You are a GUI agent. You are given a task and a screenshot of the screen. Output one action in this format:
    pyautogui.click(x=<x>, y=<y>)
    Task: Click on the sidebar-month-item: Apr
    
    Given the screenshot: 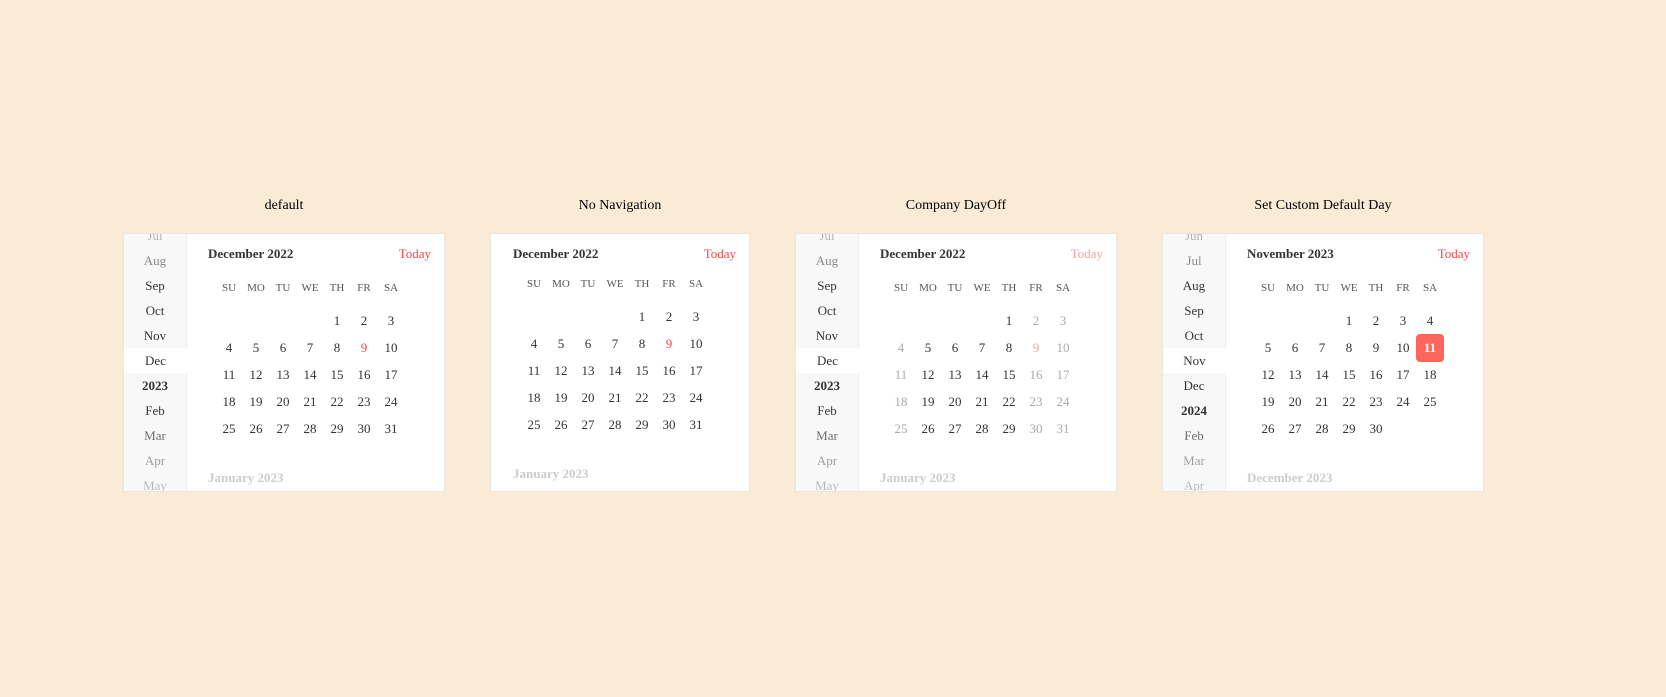 What is the action you would take?
    pyautogui.click(x=155, y=460)
    